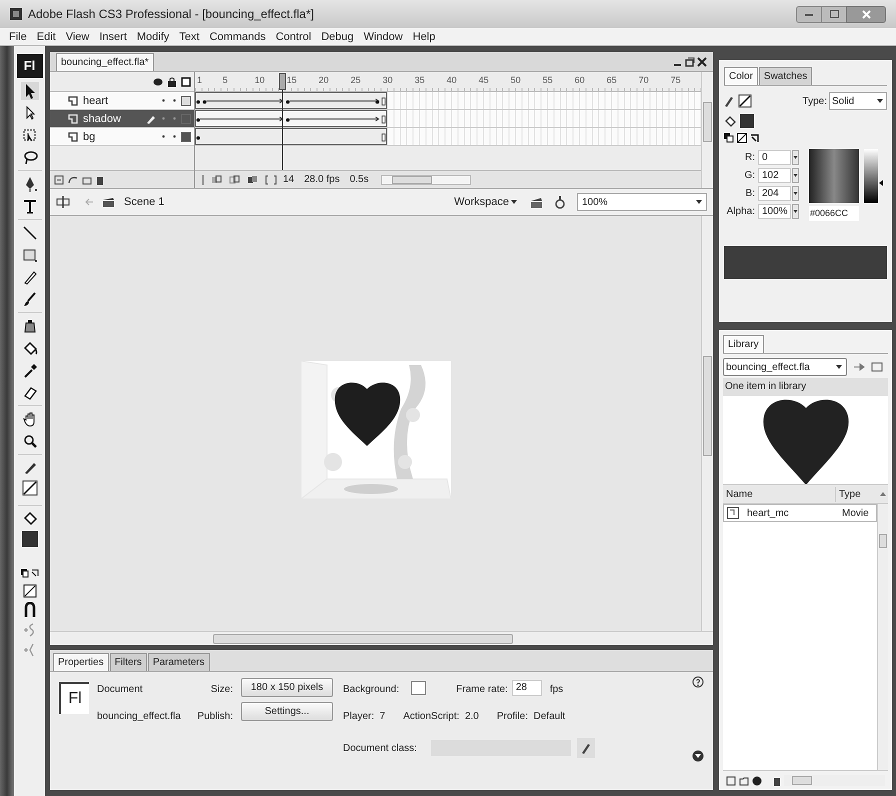 The image size is (896, 796). I want to click on layer-row: shadow, so click(122, 119).